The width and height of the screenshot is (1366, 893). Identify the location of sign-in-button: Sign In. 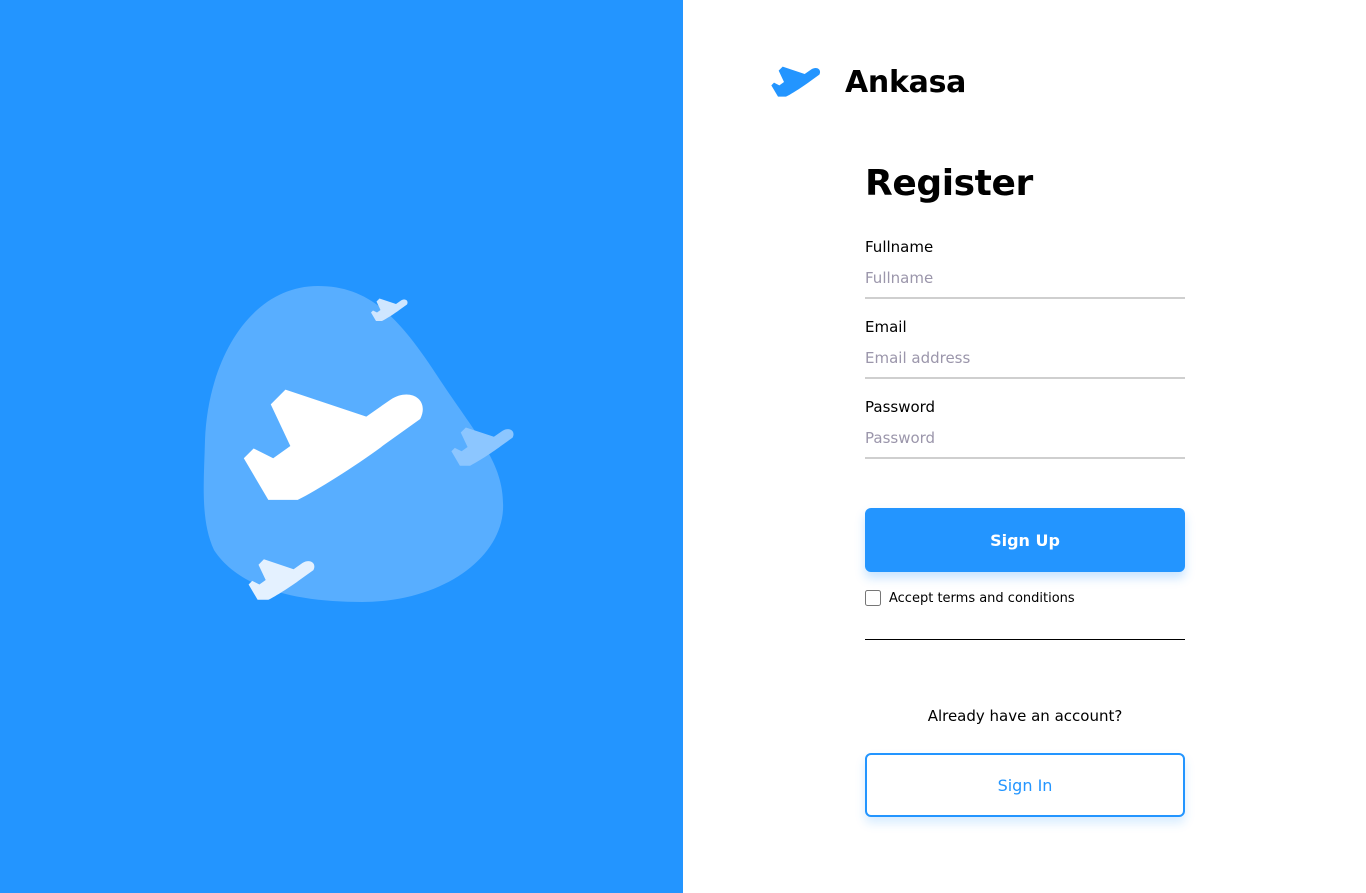
(1025, 785).